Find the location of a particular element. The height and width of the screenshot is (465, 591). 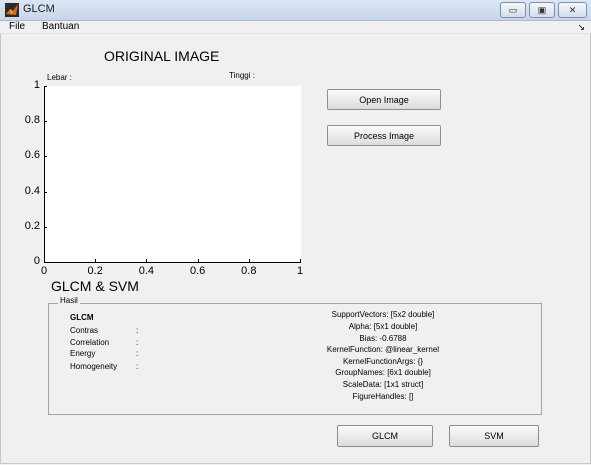

y-tick-label: 0.8 is located at coordinates (32, 120).